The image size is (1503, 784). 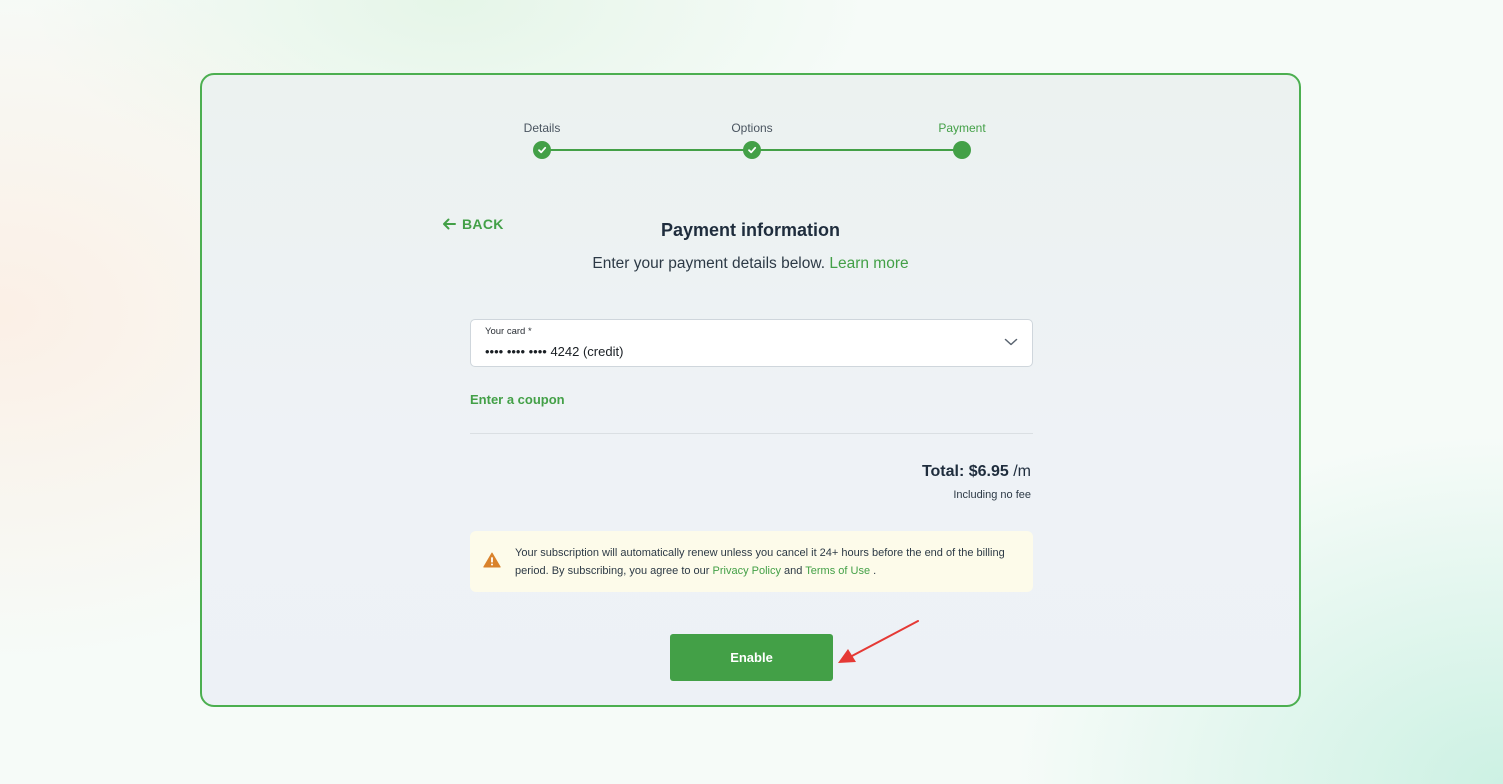 I want to click on enter-coupon-link: Enter a coupon, so click(x=517, y=399).